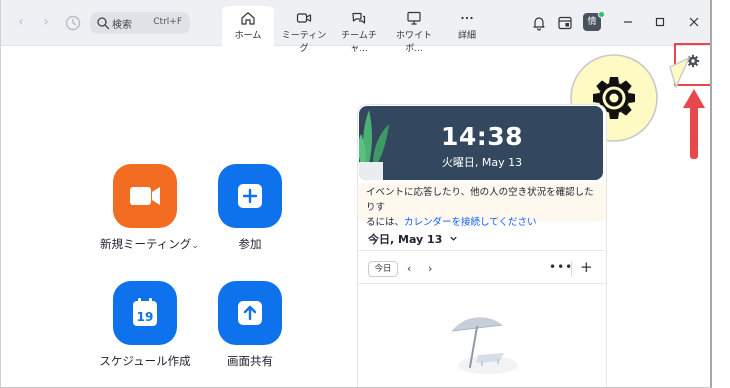 The width and height of the screenshot is (730, 388). Describe the element at coordinates (565, 23) in the screenshot. I see `calendar-window-icon` at that location.